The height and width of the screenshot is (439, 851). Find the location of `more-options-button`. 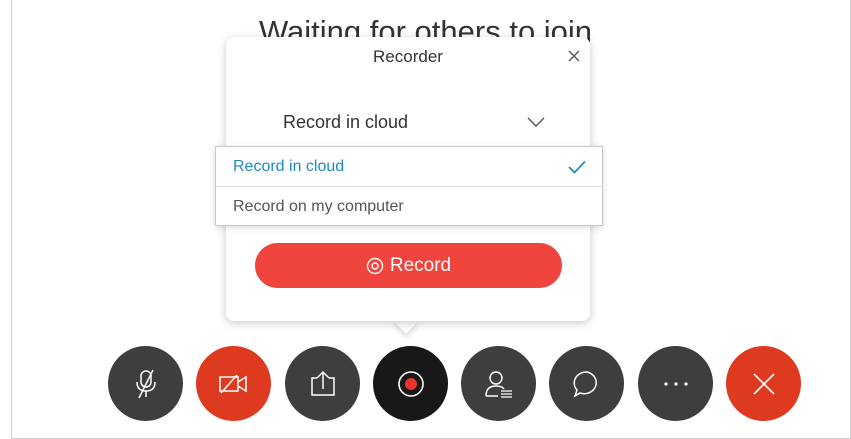

more-options-button is located at coordinates (675, 383).